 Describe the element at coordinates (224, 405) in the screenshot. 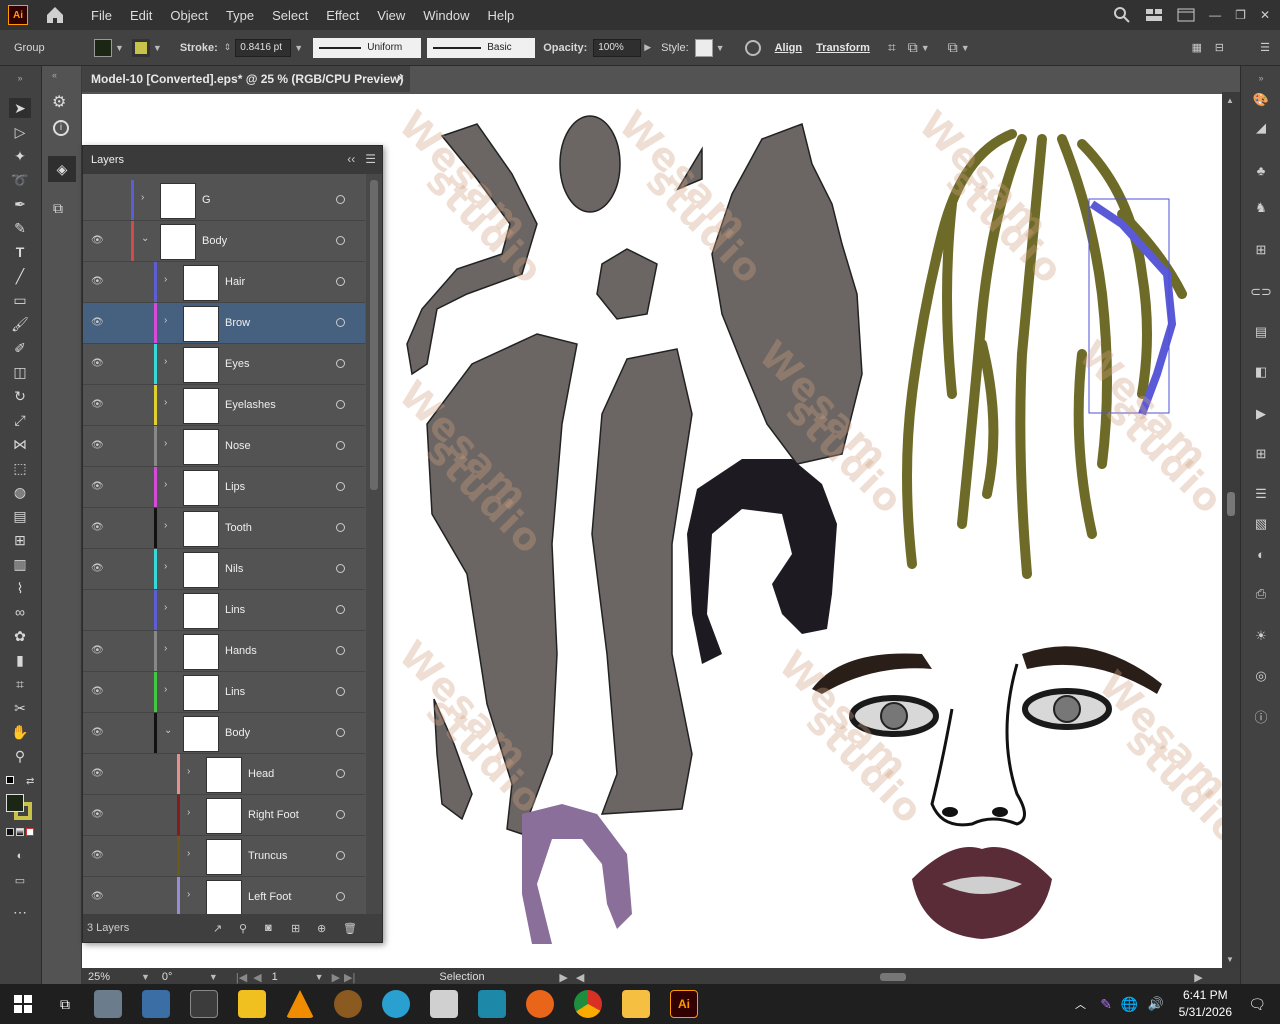

I see `layer-row: 👁 › Eyelashes` at that location.